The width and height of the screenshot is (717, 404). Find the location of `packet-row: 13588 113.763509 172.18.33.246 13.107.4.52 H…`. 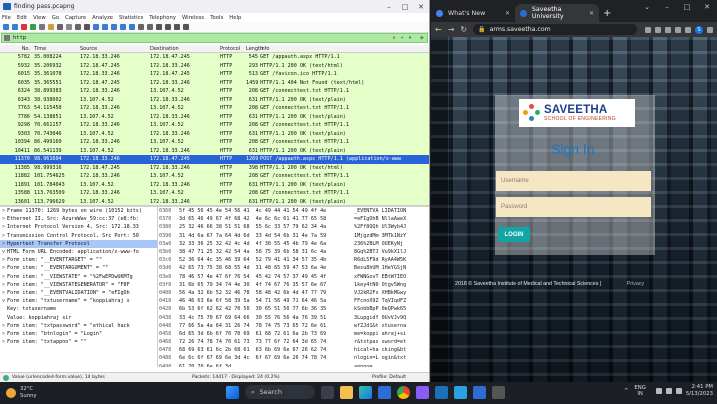

packet-row: 13588 113.763509 172.18.33.246 13.107.4.52 H… is located at coordinates (214, 193).